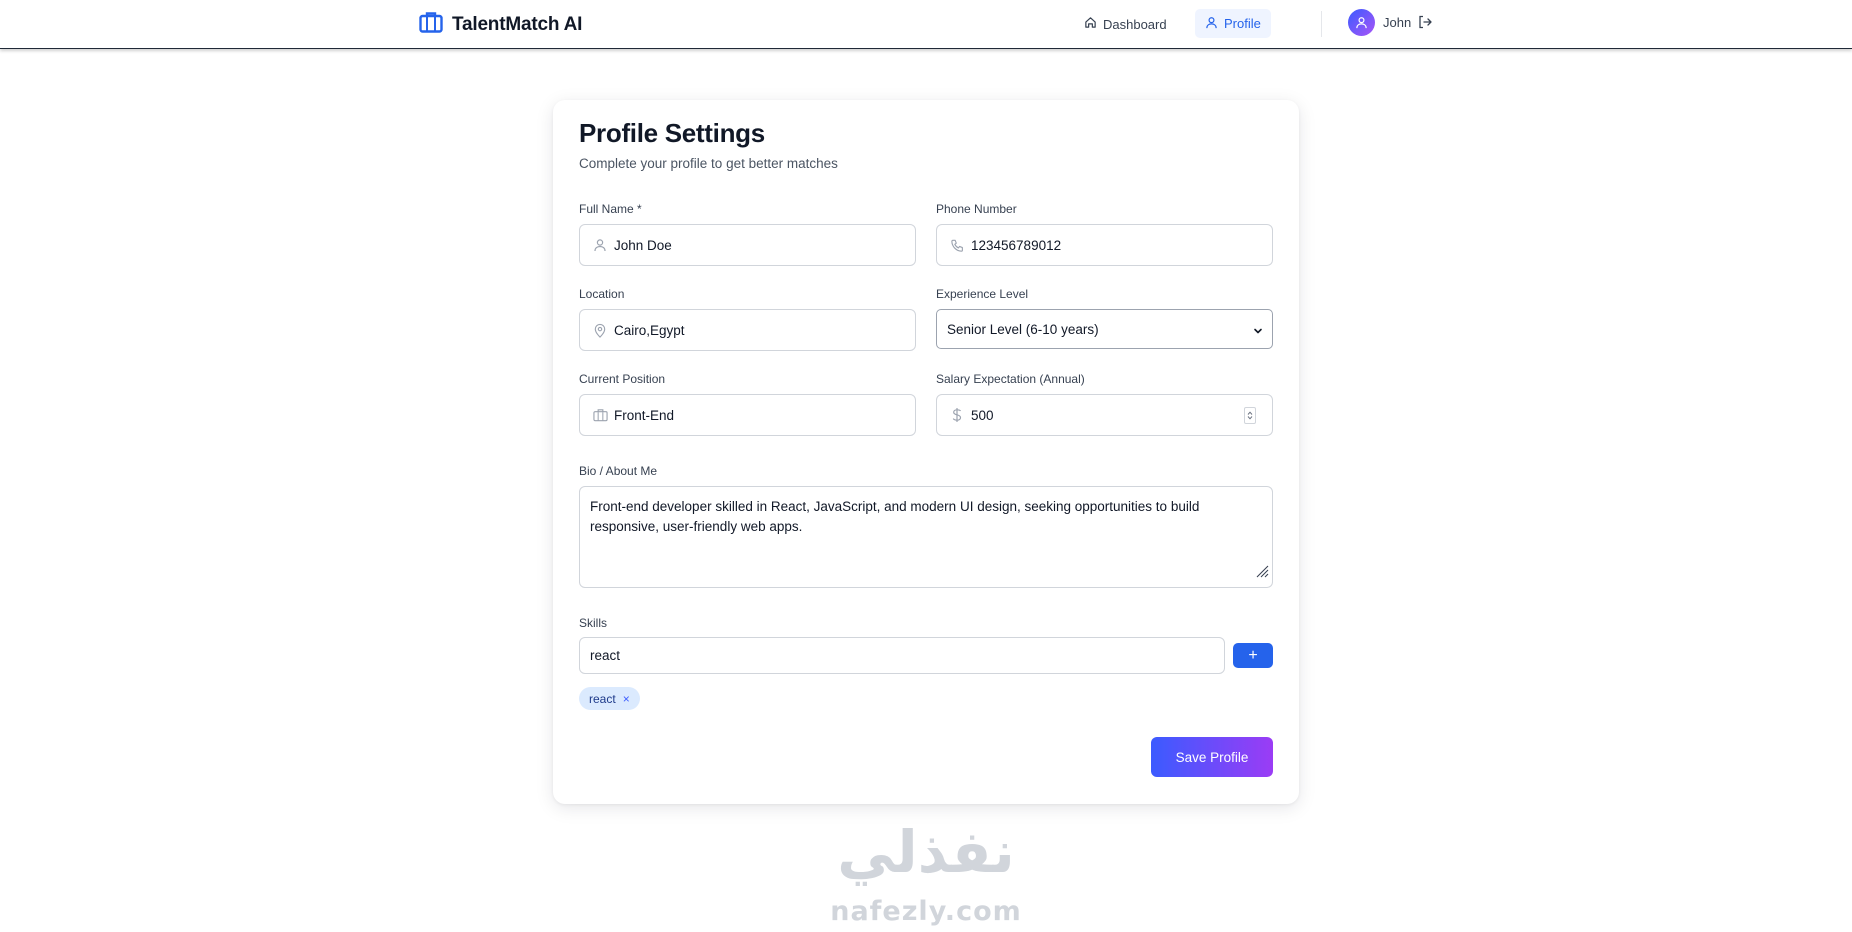 This screenshot has height=932, width=1852. What do you see at coordinates (976, 209) in the screenshot?
I see `phone-label: Phone Number` at bounding box center [976, 209].